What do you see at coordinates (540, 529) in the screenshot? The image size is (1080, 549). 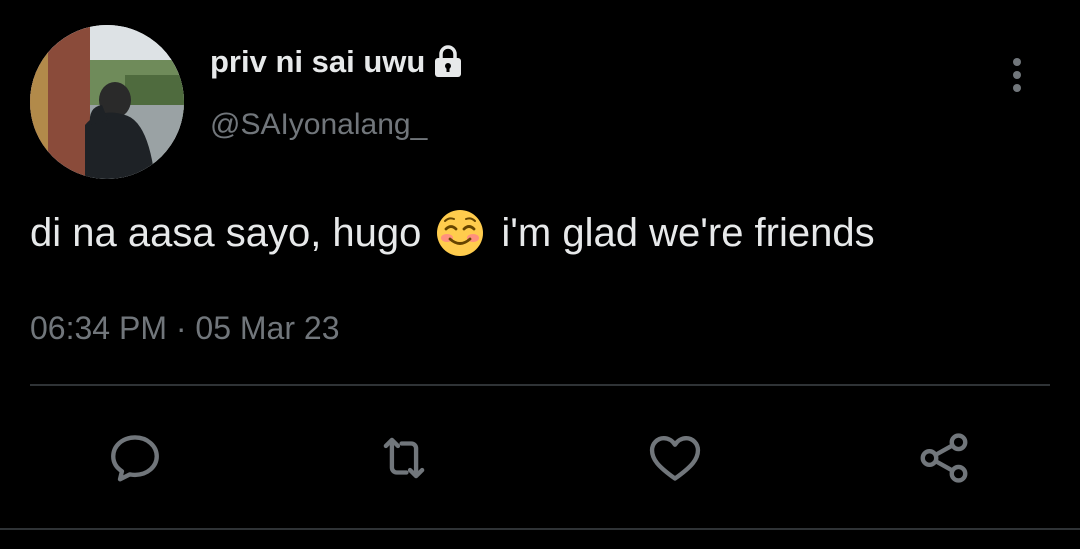 I see `bottom-divider` at bounding box center [540, 529].